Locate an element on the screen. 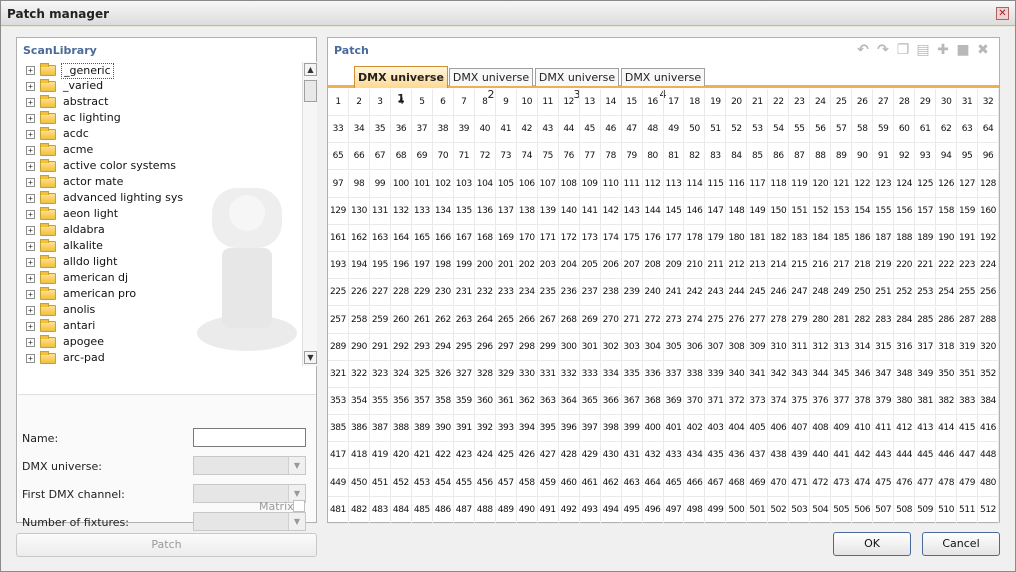 The width and height of the screenshot is (1016, 572). dmx-channel-cell: 64 is located at coordinates (988, 130).